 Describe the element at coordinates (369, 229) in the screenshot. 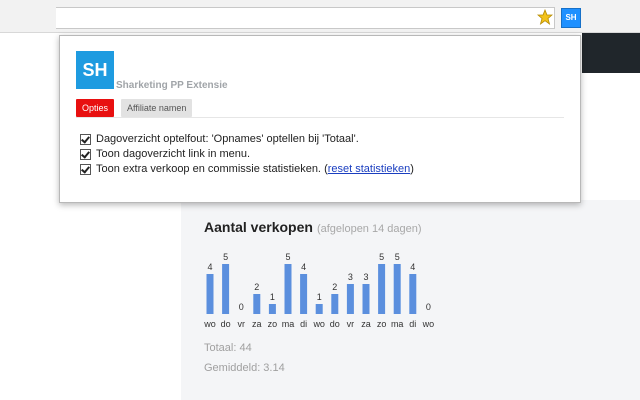

I see `chart-subtitle: (afgelopen 14 dagen)` at that location.